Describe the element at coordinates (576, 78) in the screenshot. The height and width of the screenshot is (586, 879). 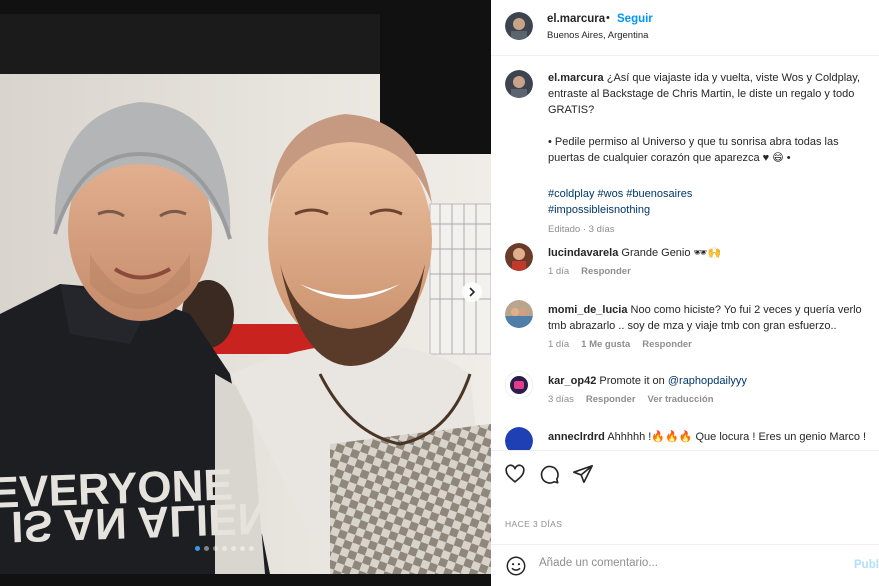
I see `caption-username: el.marcura` at that location.